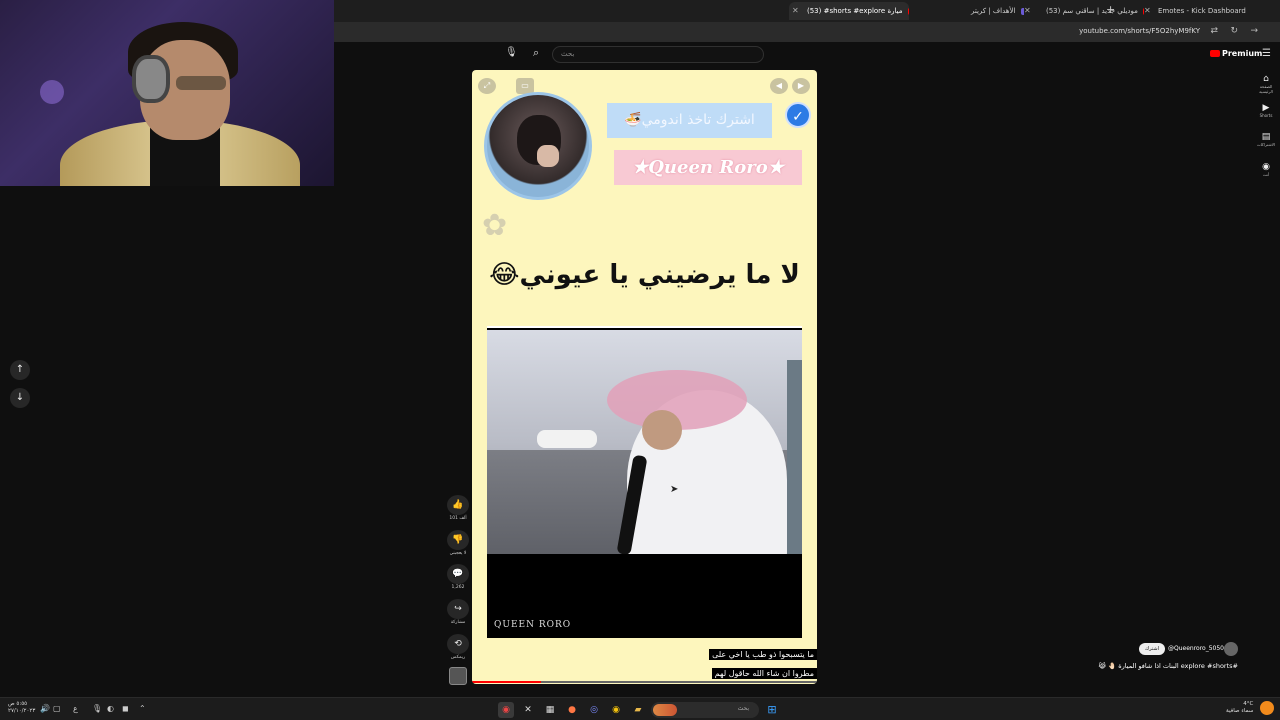  What do you see at coordinates (57, 708) in the screenshot?
I see `network-icon: ▢` at bounding box center [57, 708].